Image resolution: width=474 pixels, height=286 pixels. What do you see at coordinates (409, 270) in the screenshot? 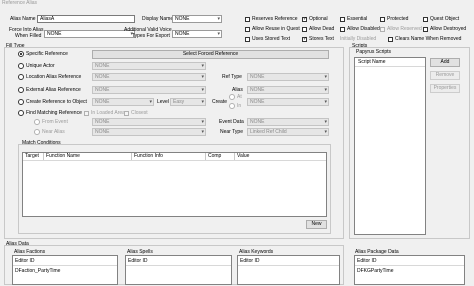
I see `alias-package-data-list: Editor ID DFKGPartyTime` at bounding box center [409, 270].